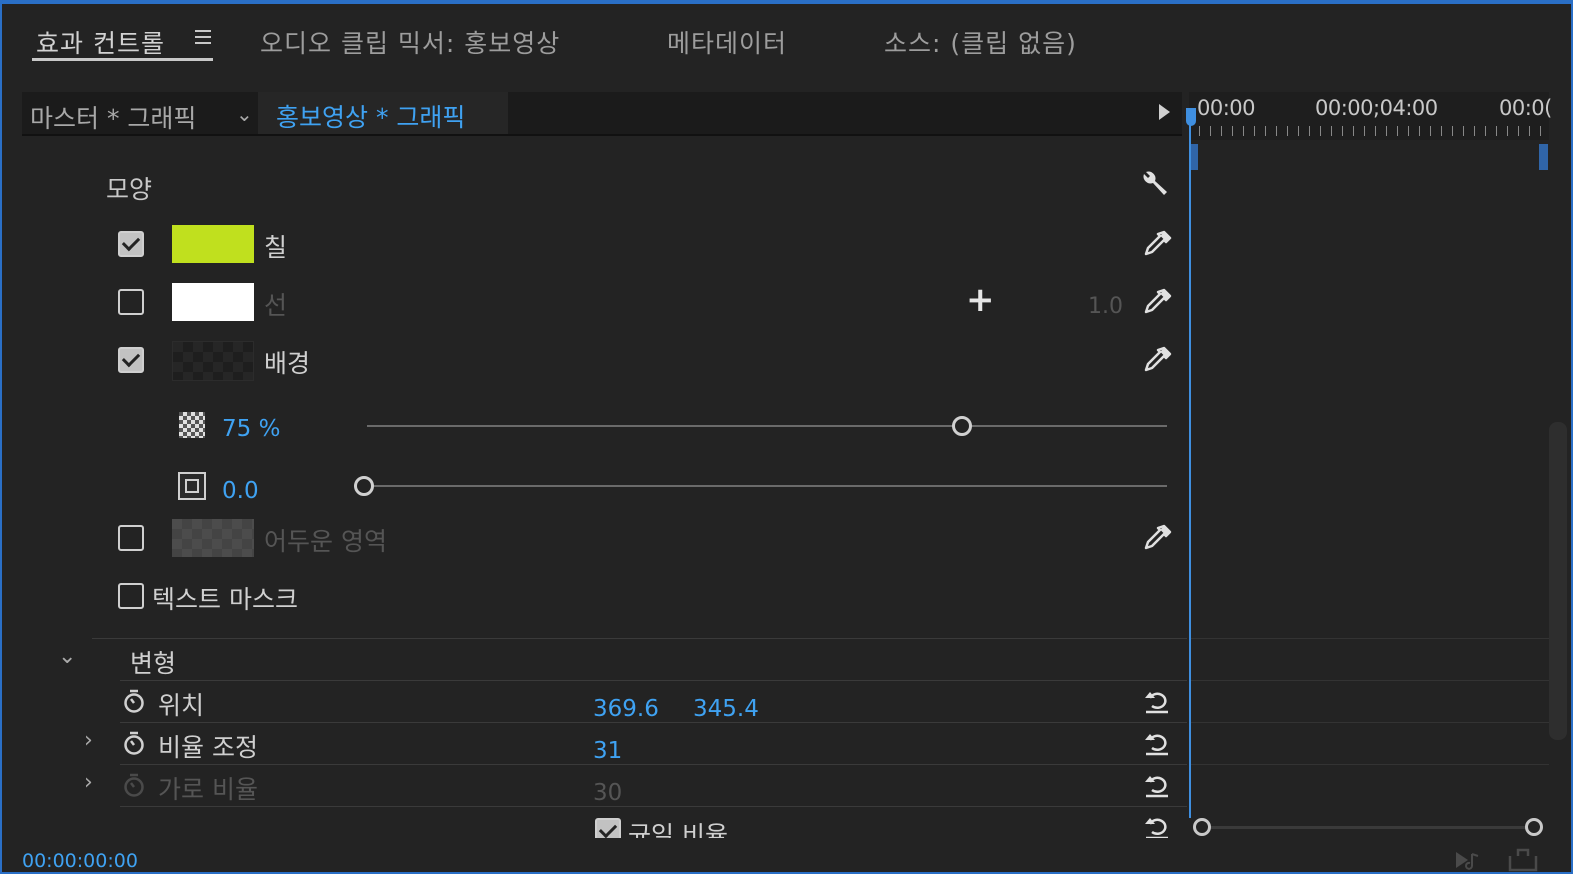 This screenshot has width=1573, height=874. I want to click on ruler-ticks, so click(1374, 131).